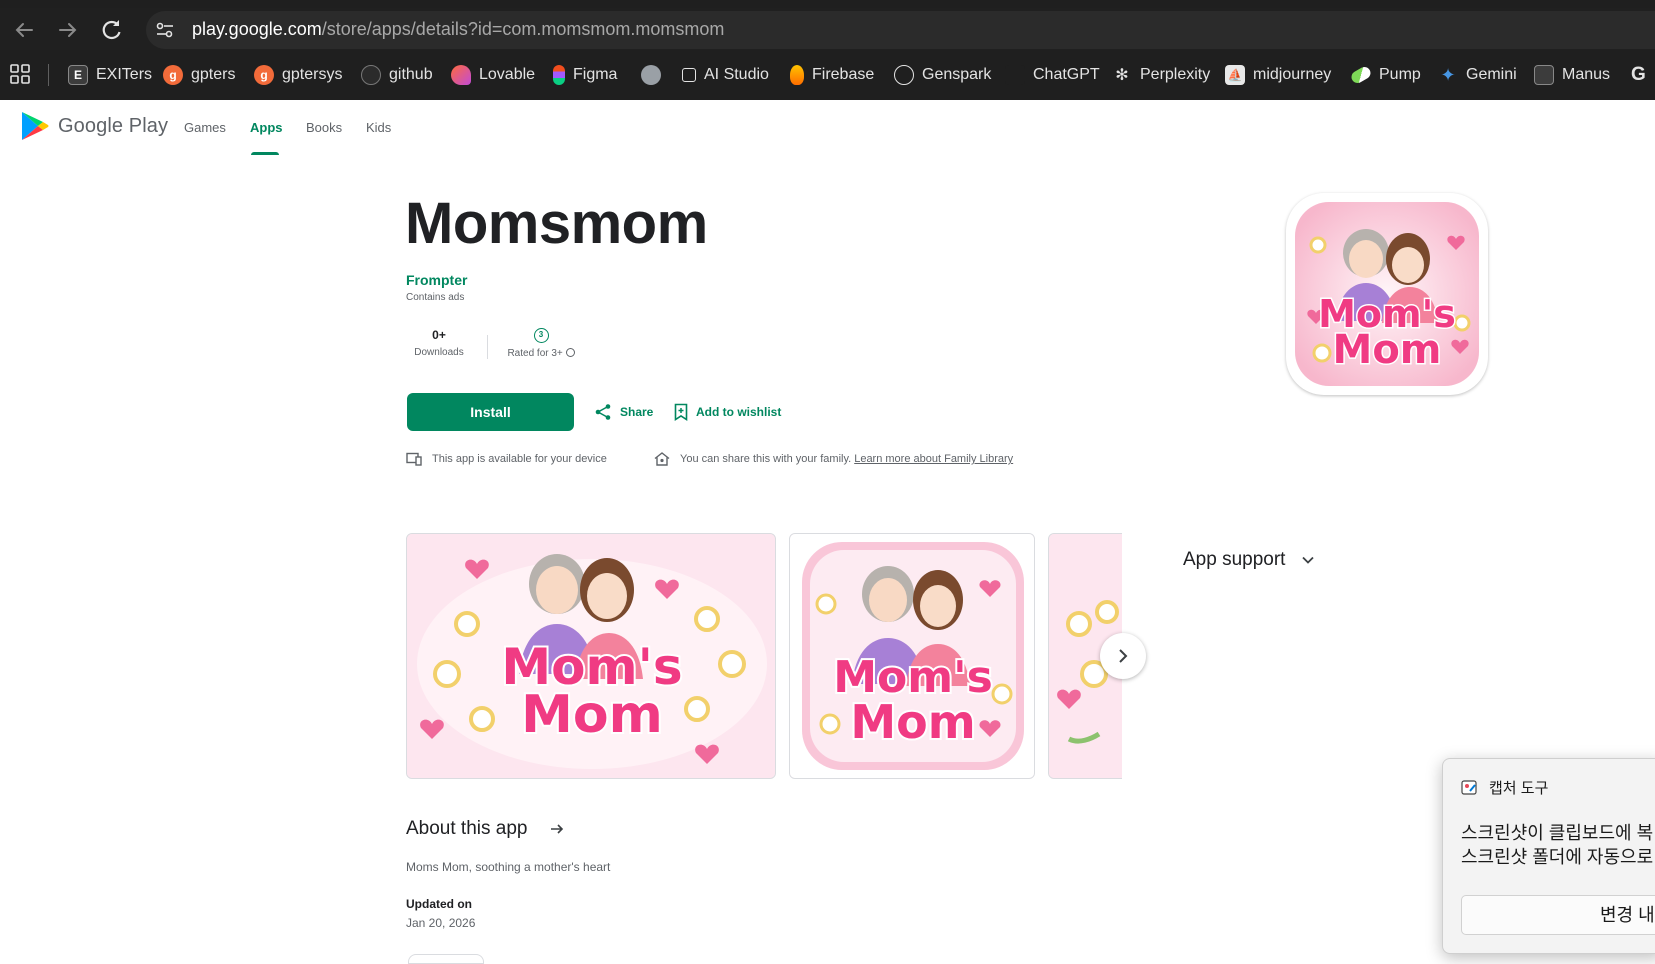 The height and width of the screenshot is (964, 1655). Describe the element at coordinates (559, 75) in the screenshot. I see `figma-icon` at that location.